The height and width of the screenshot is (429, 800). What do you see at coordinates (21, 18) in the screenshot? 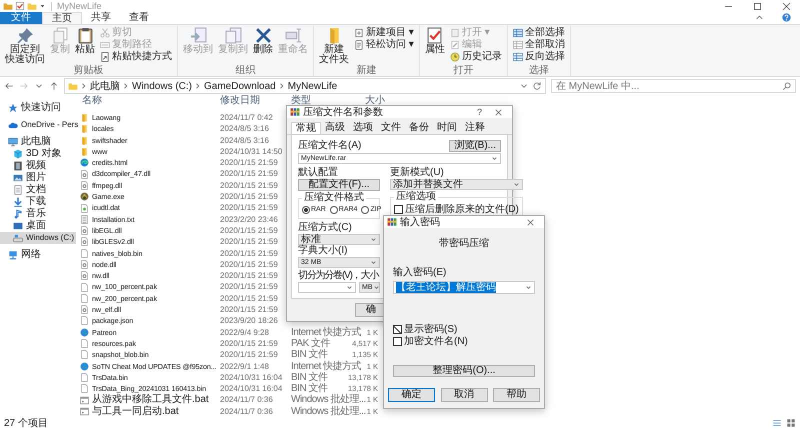
I see `ribbon-tab: 文件` at bounding box center [21, 18].